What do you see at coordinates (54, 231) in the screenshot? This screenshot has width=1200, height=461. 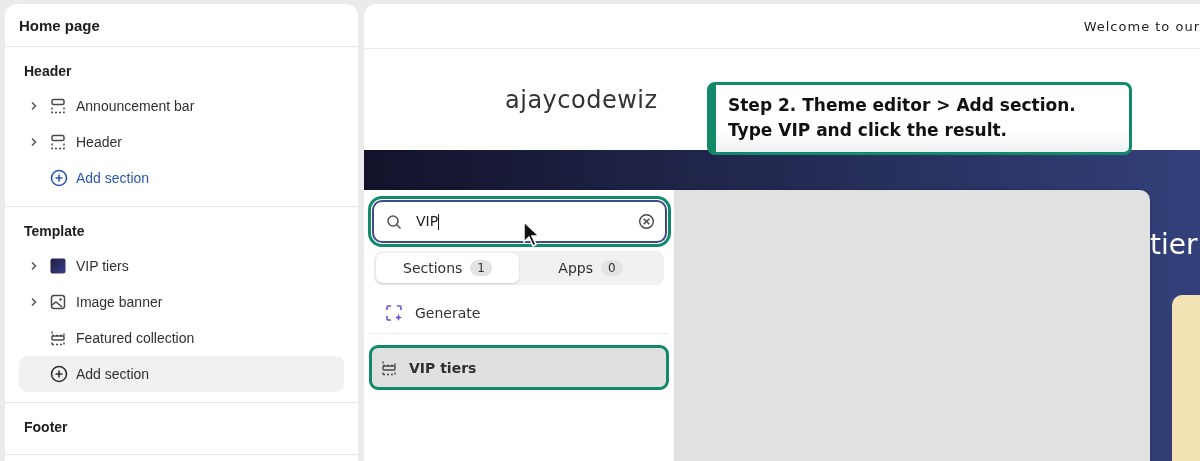 I see `group-heading: Template` at bounding box center [54, 231].